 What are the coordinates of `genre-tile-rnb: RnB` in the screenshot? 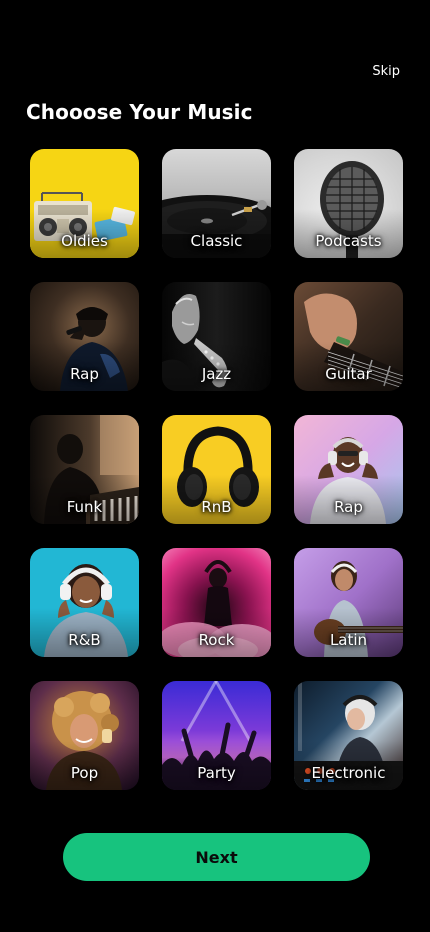 It's located at (216, 469).